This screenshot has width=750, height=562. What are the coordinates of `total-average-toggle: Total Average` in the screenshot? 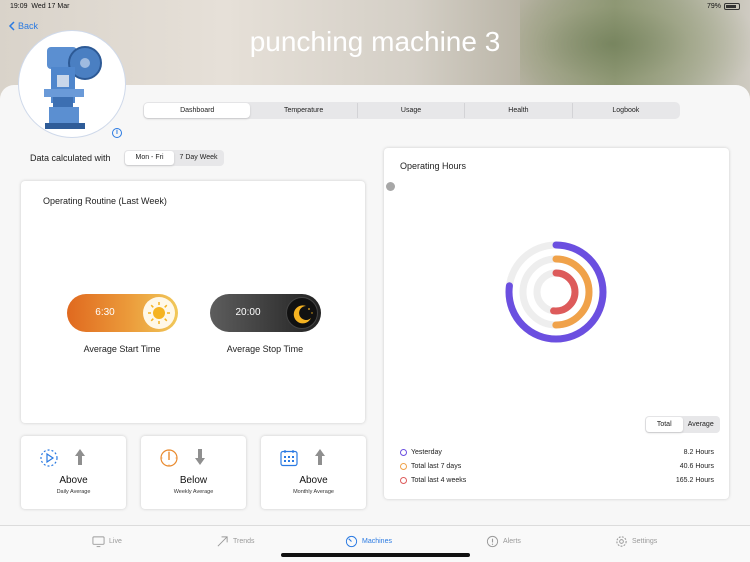 It's located at (682, 424).